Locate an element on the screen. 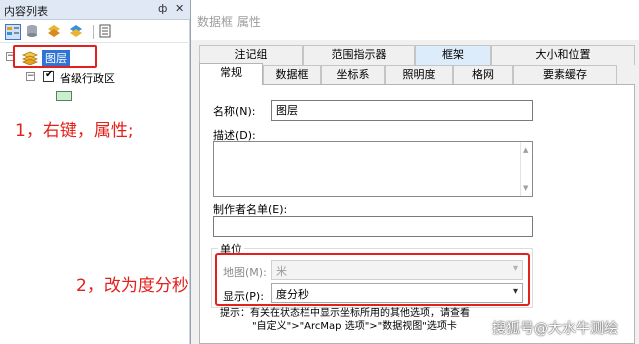  toc-title-bar: 内容列表 ф ✕ is located at coordinates (95, 10).